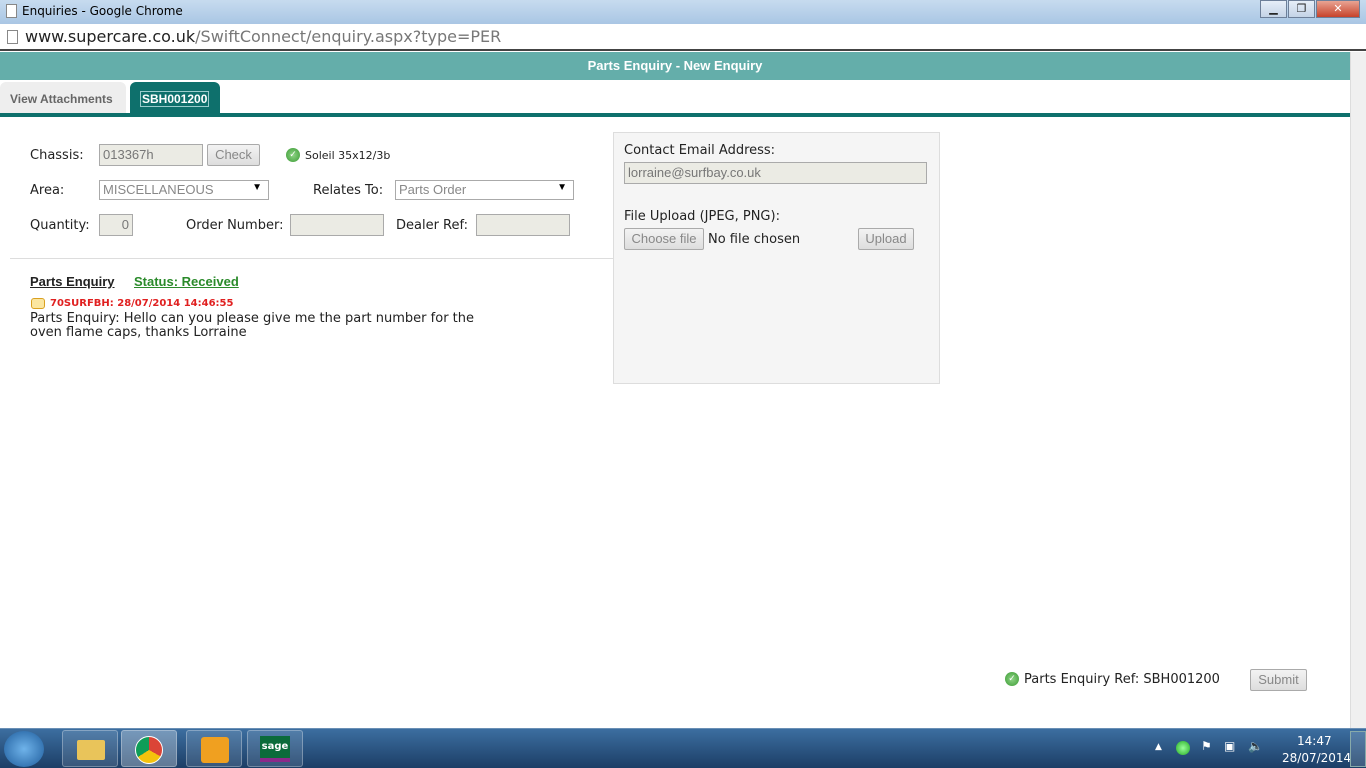 Image resolution: width=1366 pixels, height=768 pixels. I want to click on quantity-input: 0, so click(116, 225).